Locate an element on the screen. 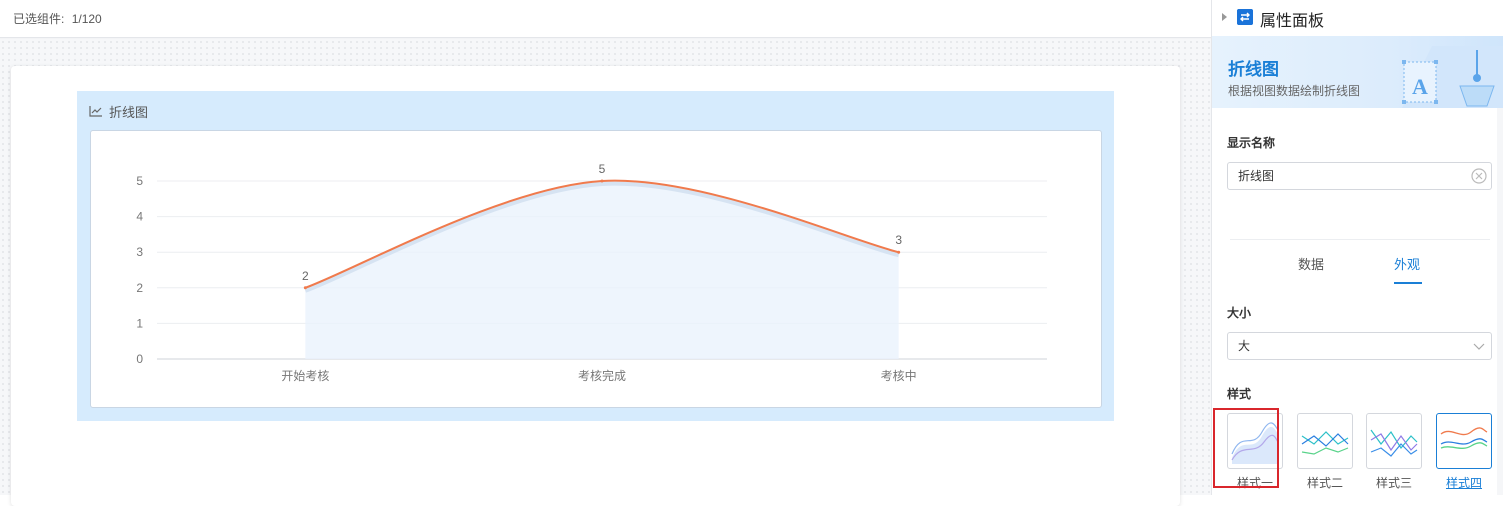  y-tick-label: 0 is located at coordinates (139, 359).